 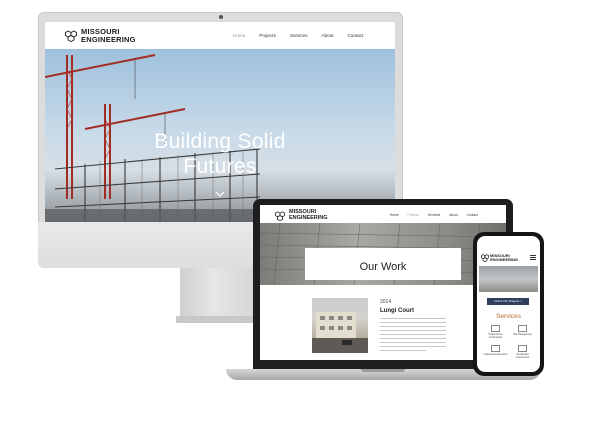 What do you see at coordinates (383, 267) in the screenshot?
I see `page-title: Our Work` at bounding box center [383, 267].